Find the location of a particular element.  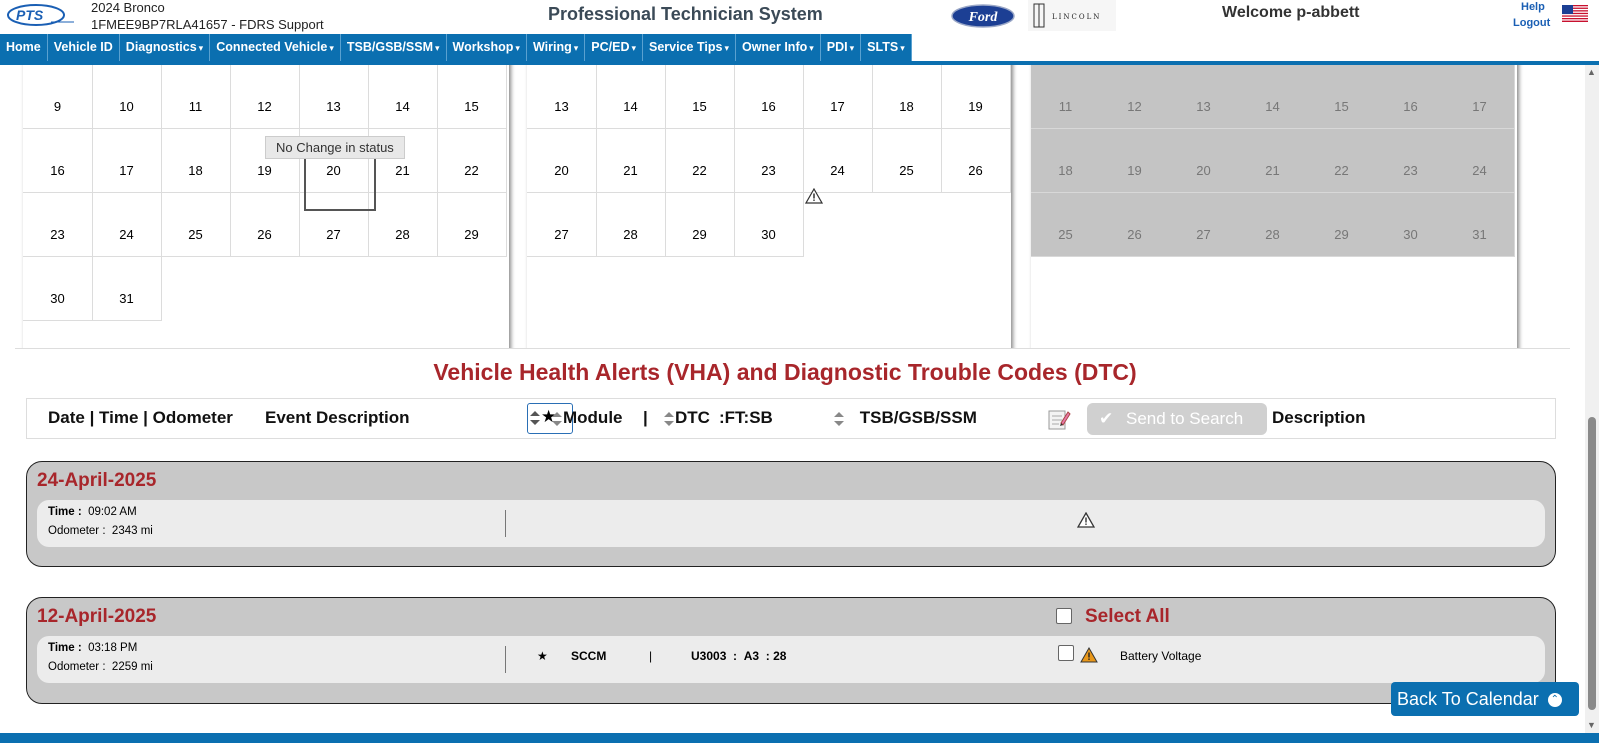

event-row: Time : 09:02 AM Odometer : 2343 mi is located at coordinates (791, 523).